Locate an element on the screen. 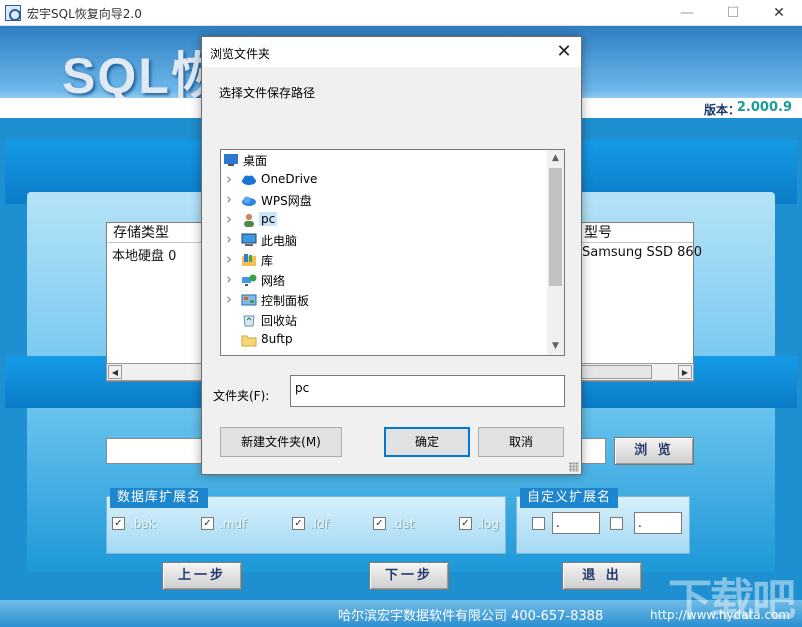 Image resolution: width=802 pixels, height=627 pixels. storage-row-type: 本地硬盘 0 is located at coordinates (144, 254).